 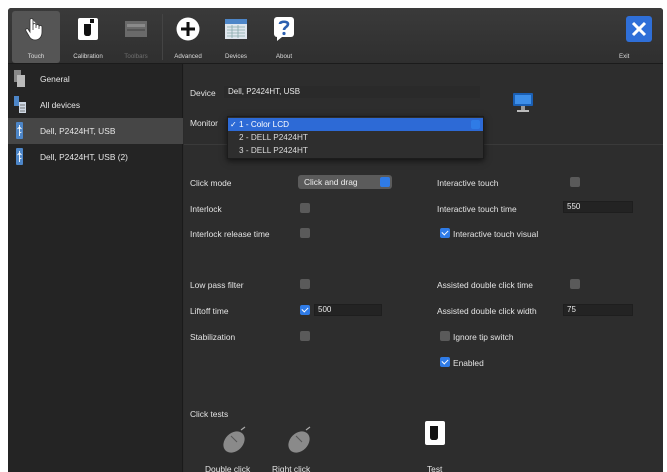 I want to click on sidebar-item-label: Dell, P2424HT, USB (2), so click(x=84, y=157).